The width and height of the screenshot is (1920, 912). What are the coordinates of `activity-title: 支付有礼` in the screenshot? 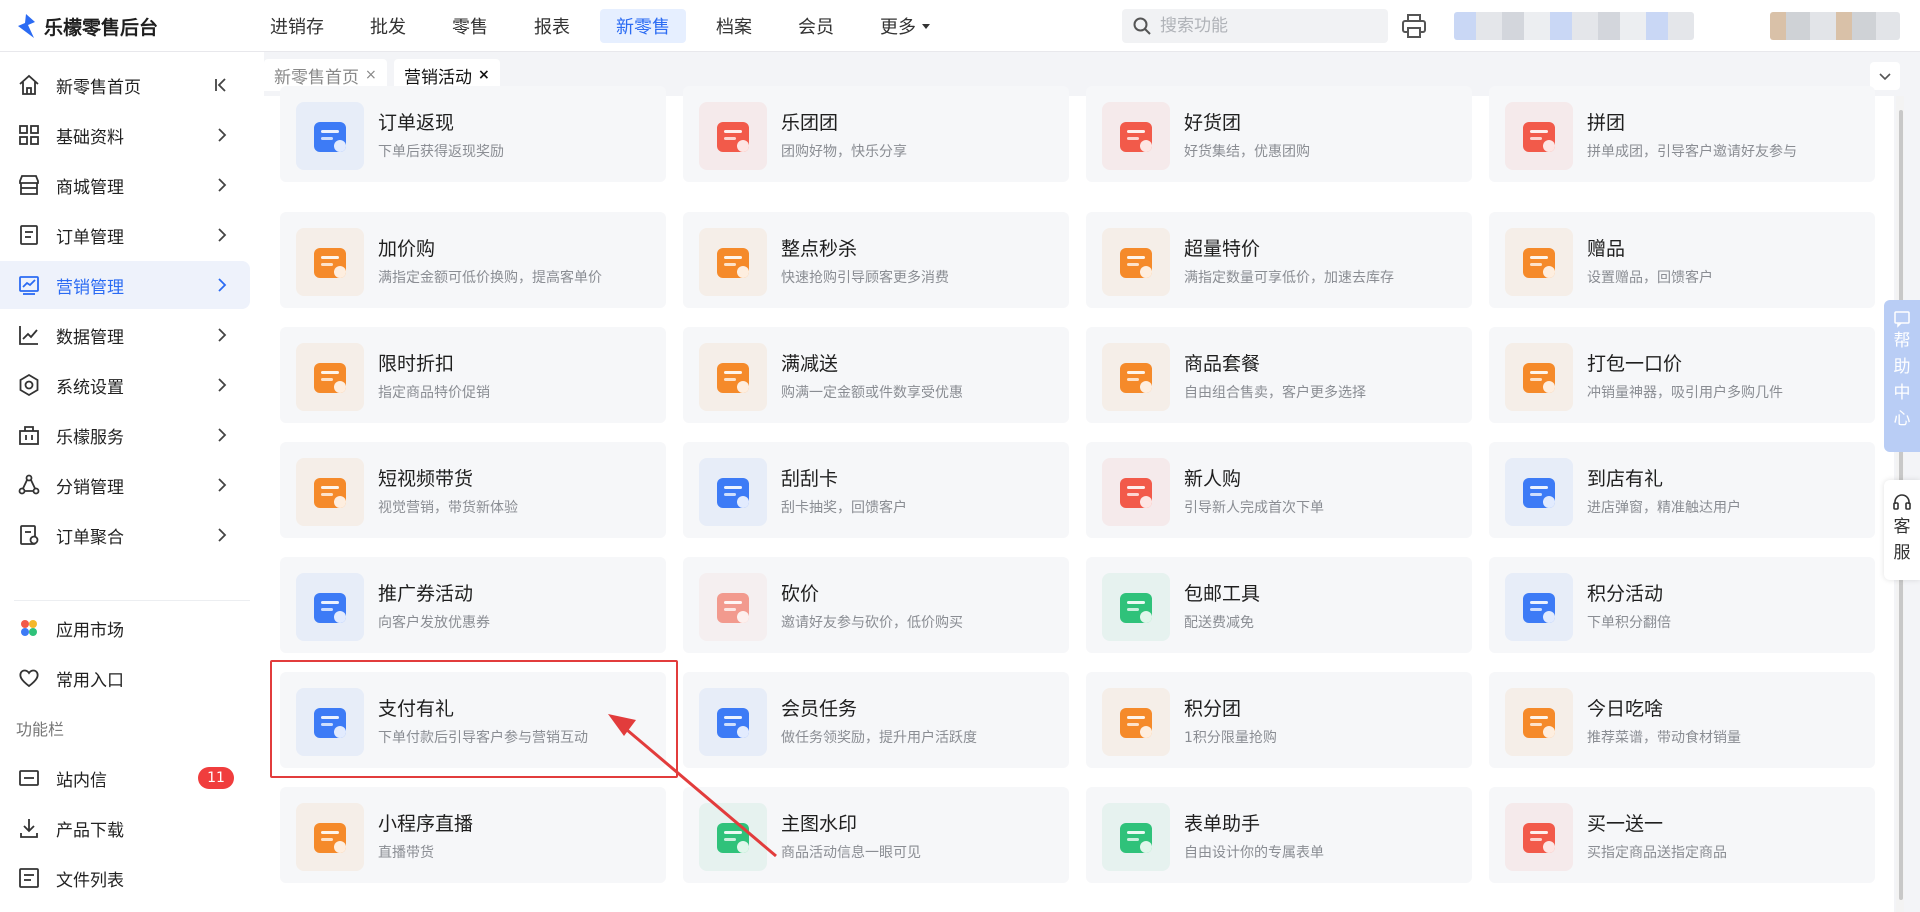 It's located at (416, 709).